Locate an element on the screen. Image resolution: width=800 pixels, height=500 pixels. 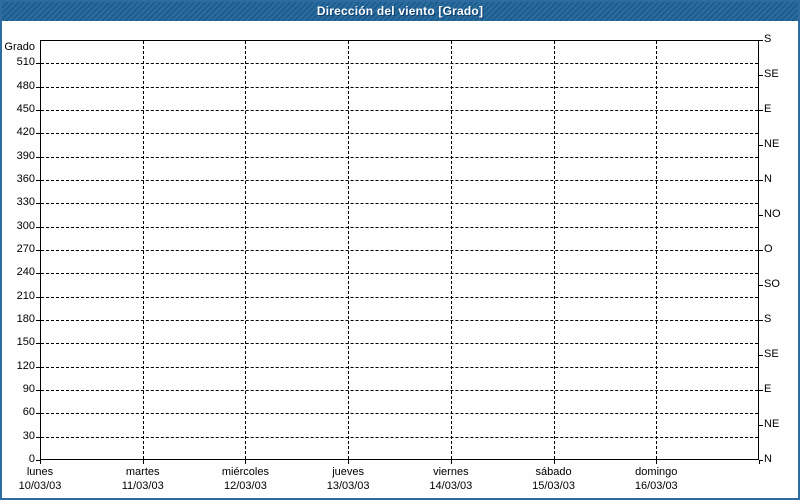
day-date-label: 10/03/03 is located at coordinates (40, 486).